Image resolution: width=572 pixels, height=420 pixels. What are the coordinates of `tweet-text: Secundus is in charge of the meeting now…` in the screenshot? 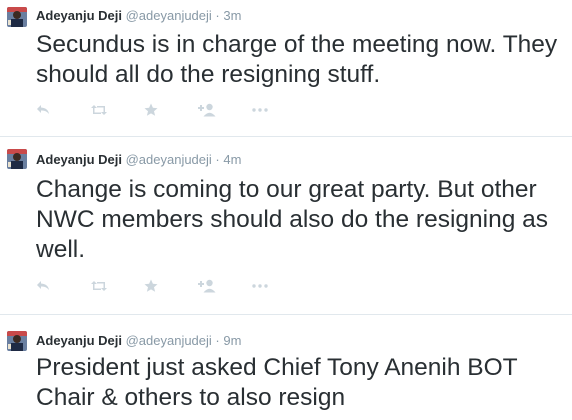 It's located at (297, 59).